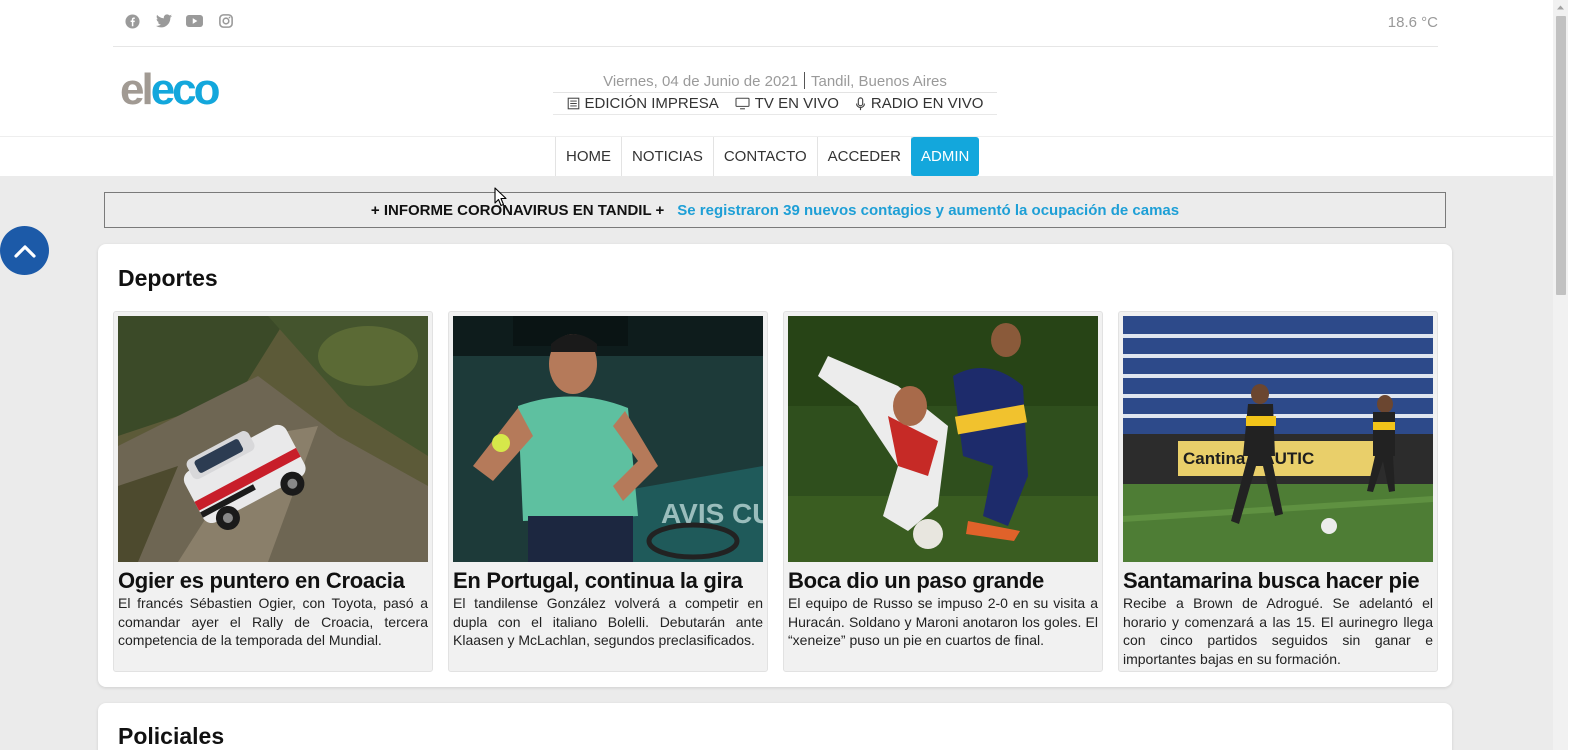  What do you see at coordinates (945, 156) in the screenshot?
I see `nav-admin: ADMIN` at bounding box center [945, 156].